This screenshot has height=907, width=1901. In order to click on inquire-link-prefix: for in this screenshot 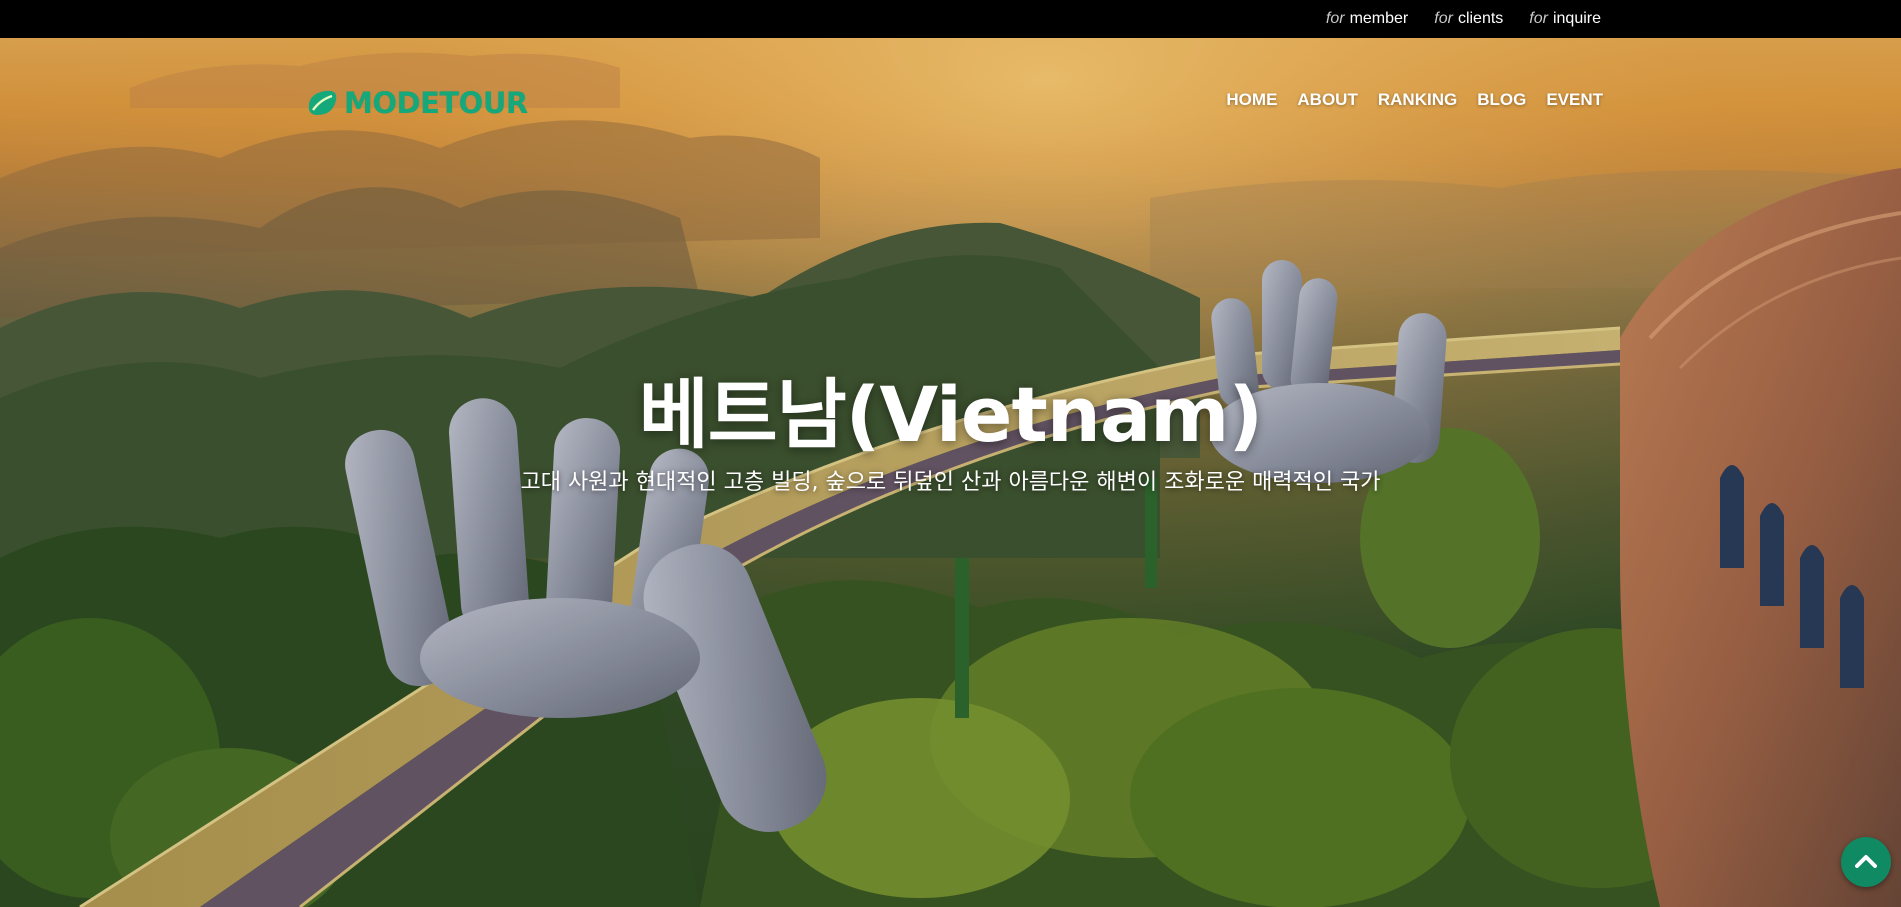, I will do `click(1538, 18)`.